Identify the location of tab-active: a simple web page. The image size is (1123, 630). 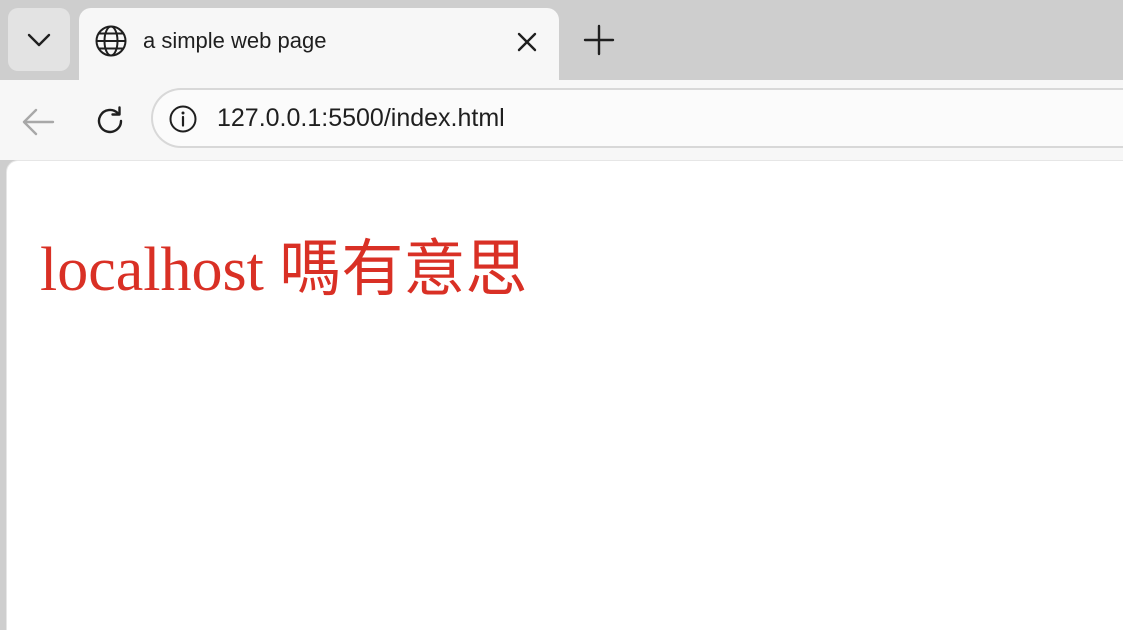
(319, 44).